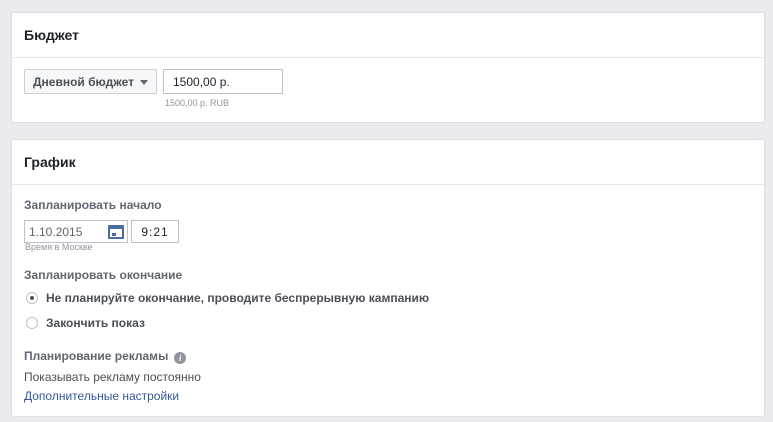  Describe the element at coordinates (96, 356) in the screenshot. I see `ad-scheduling-label: Планирование рекламы` at that location.